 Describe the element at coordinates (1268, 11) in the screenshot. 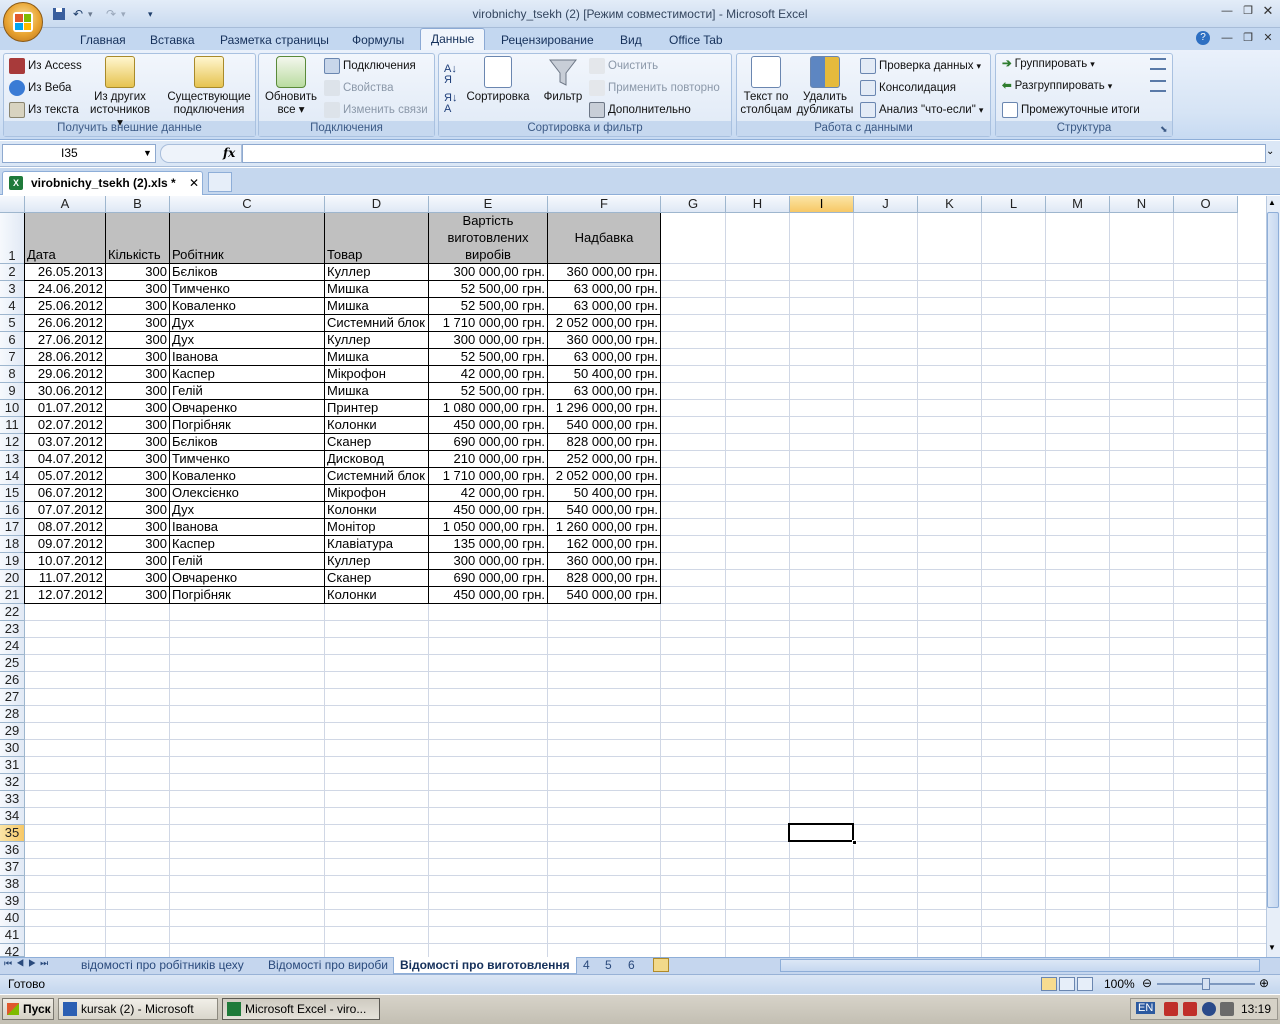

I see `close-icon: ✕` at that location.